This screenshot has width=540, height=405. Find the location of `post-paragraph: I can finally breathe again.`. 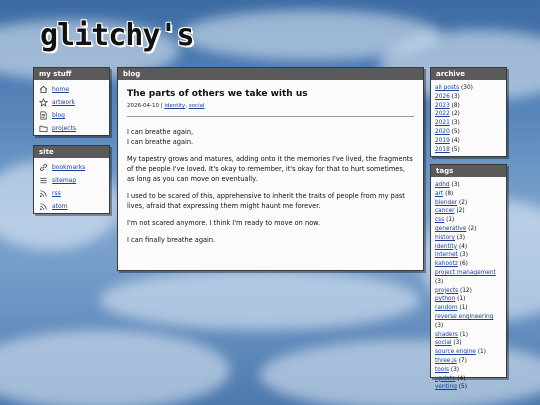

post-paragraph: I can finally breathe again. is located at coordinates (171, 240).